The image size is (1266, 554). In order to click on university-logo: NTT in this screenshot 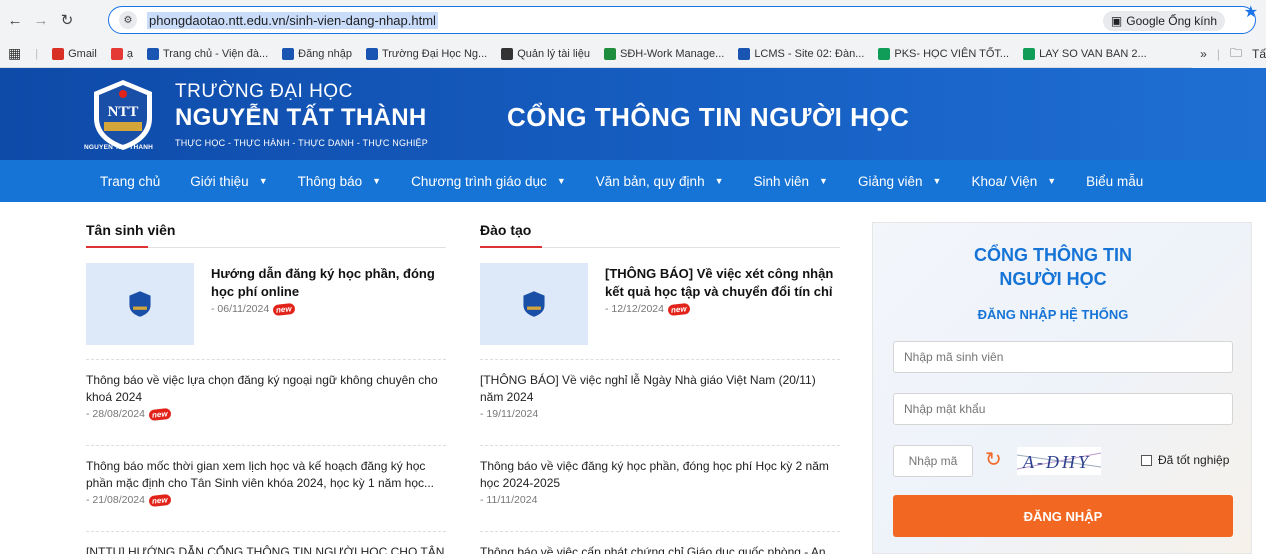, I will do `click(123, 115)`.